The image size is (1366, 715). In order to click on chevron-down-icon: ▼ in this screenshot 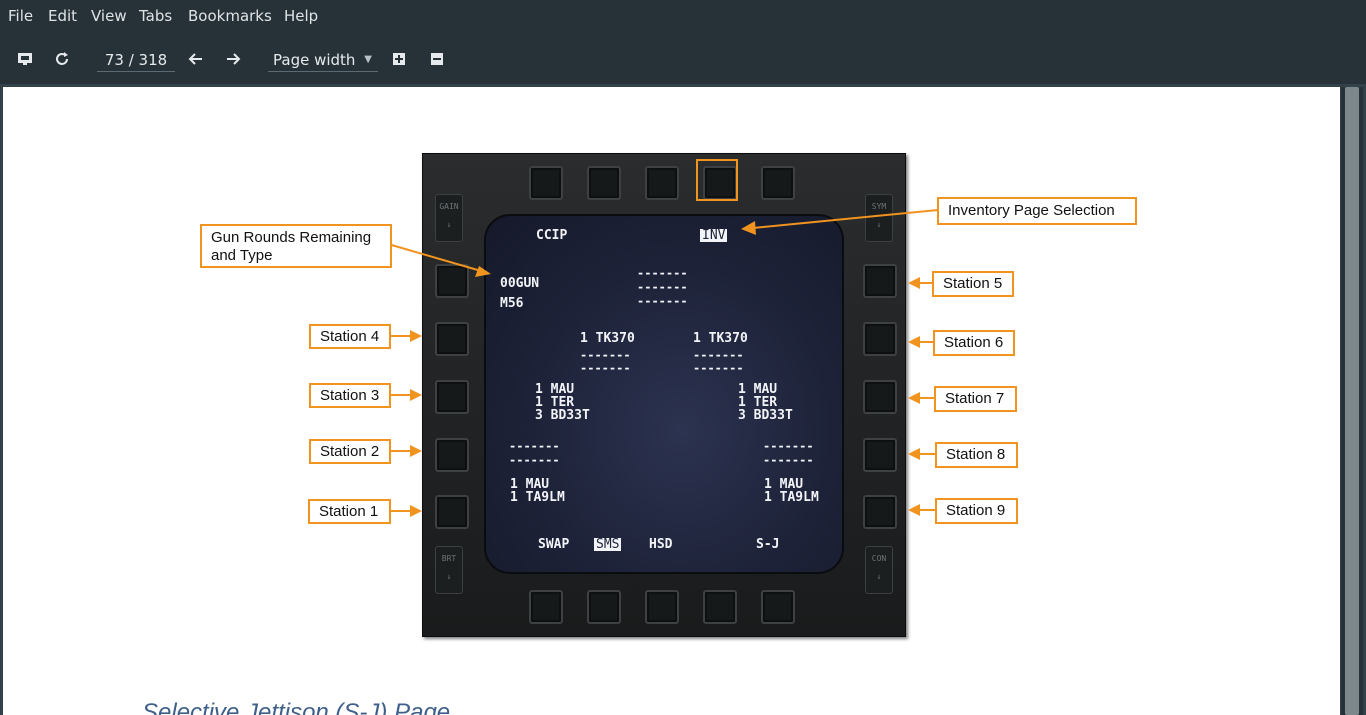, I will do `click(368, 59)`.